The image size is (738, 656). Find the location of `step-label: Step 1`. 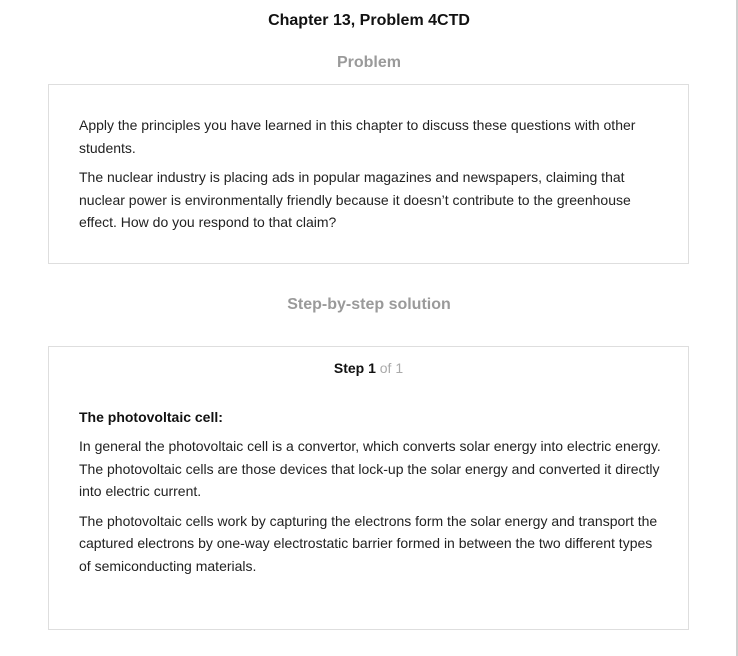

step-label: Step 1 is located at coordinates (354, 368).